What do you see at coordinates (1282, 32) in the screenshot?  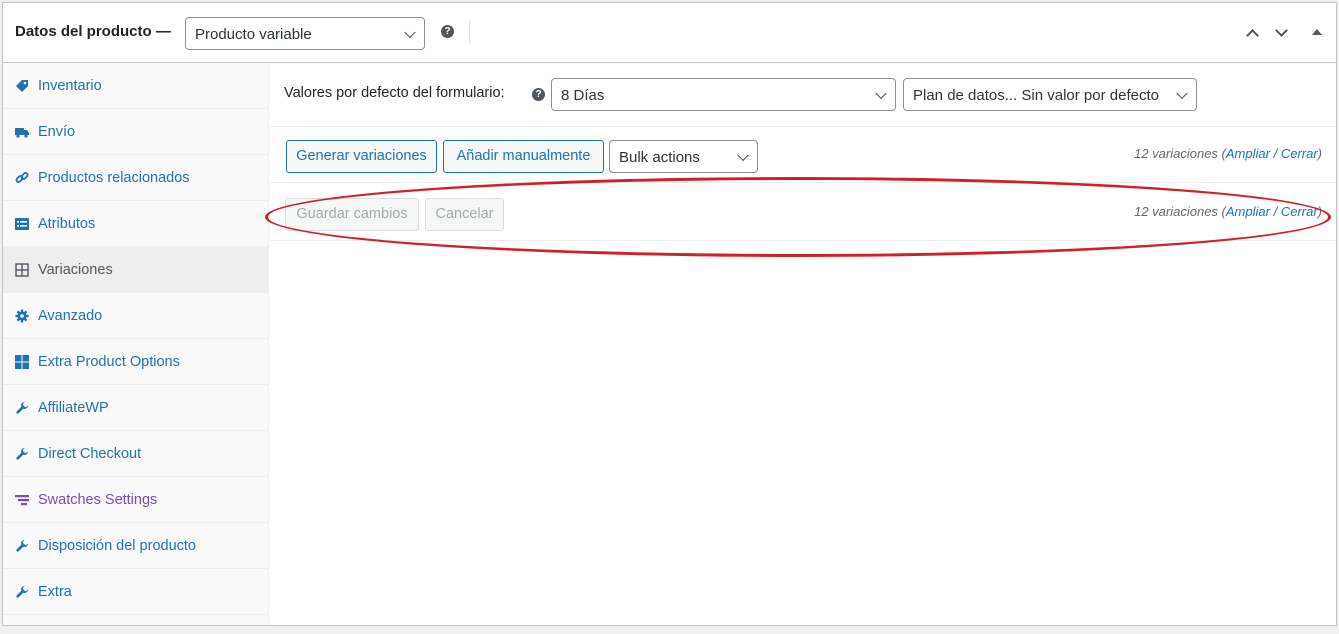 I see `move-down-icon` at bounding box center [1282, 32].